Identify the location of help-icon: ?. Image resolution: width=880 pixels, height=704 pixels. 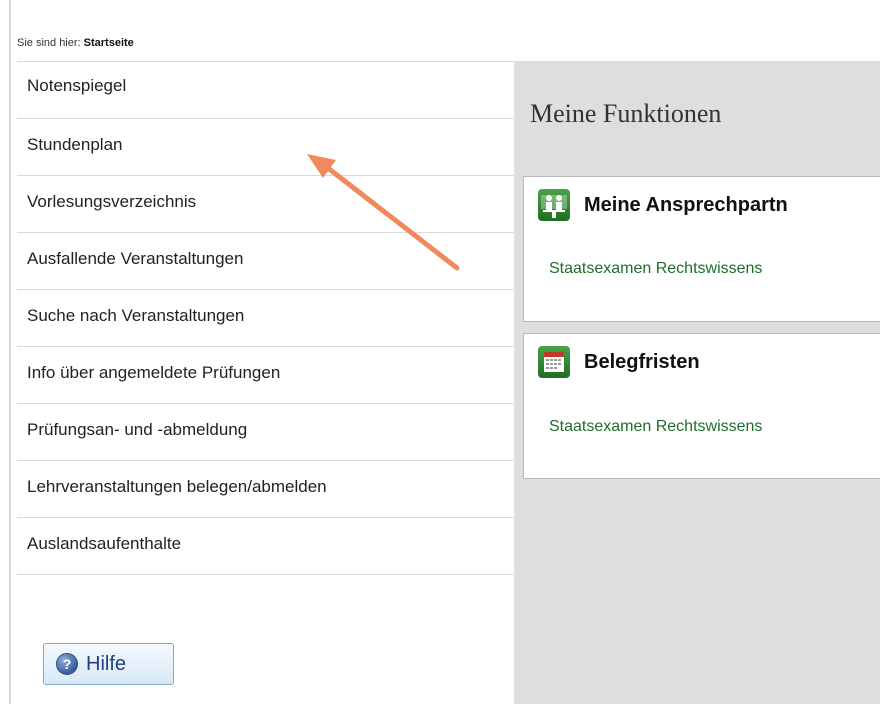
(67, 664).